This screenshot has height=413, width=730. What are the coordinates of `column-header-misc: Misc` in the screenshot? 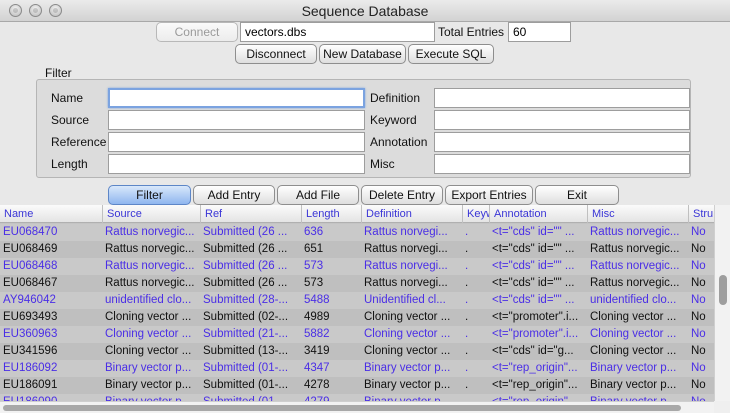 It's located at (637, 214).